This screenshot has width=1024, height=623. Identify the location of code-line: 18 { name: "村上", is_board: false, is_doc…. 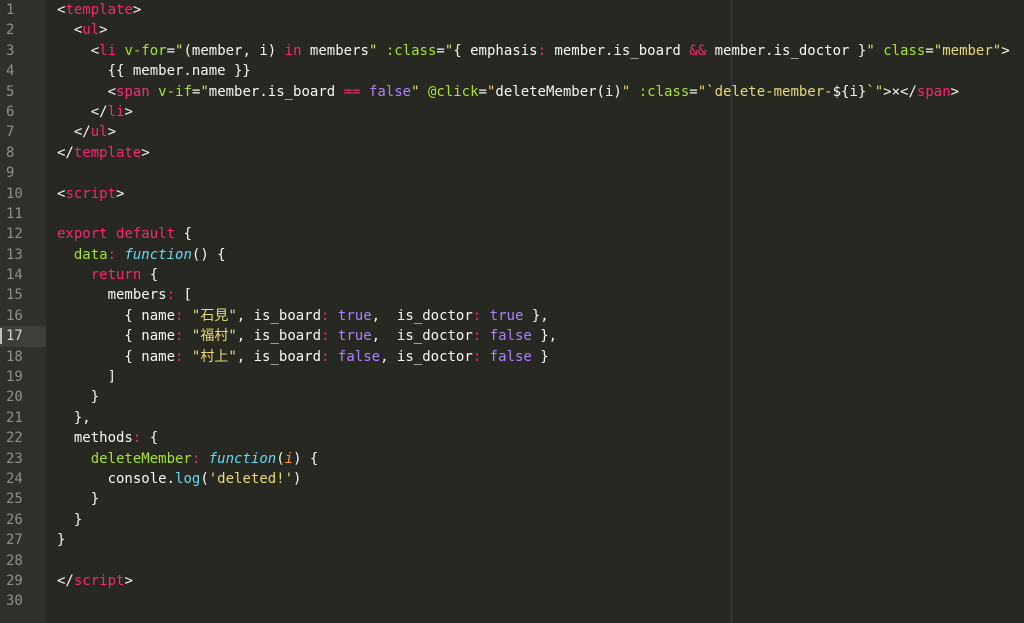
(512, 357).